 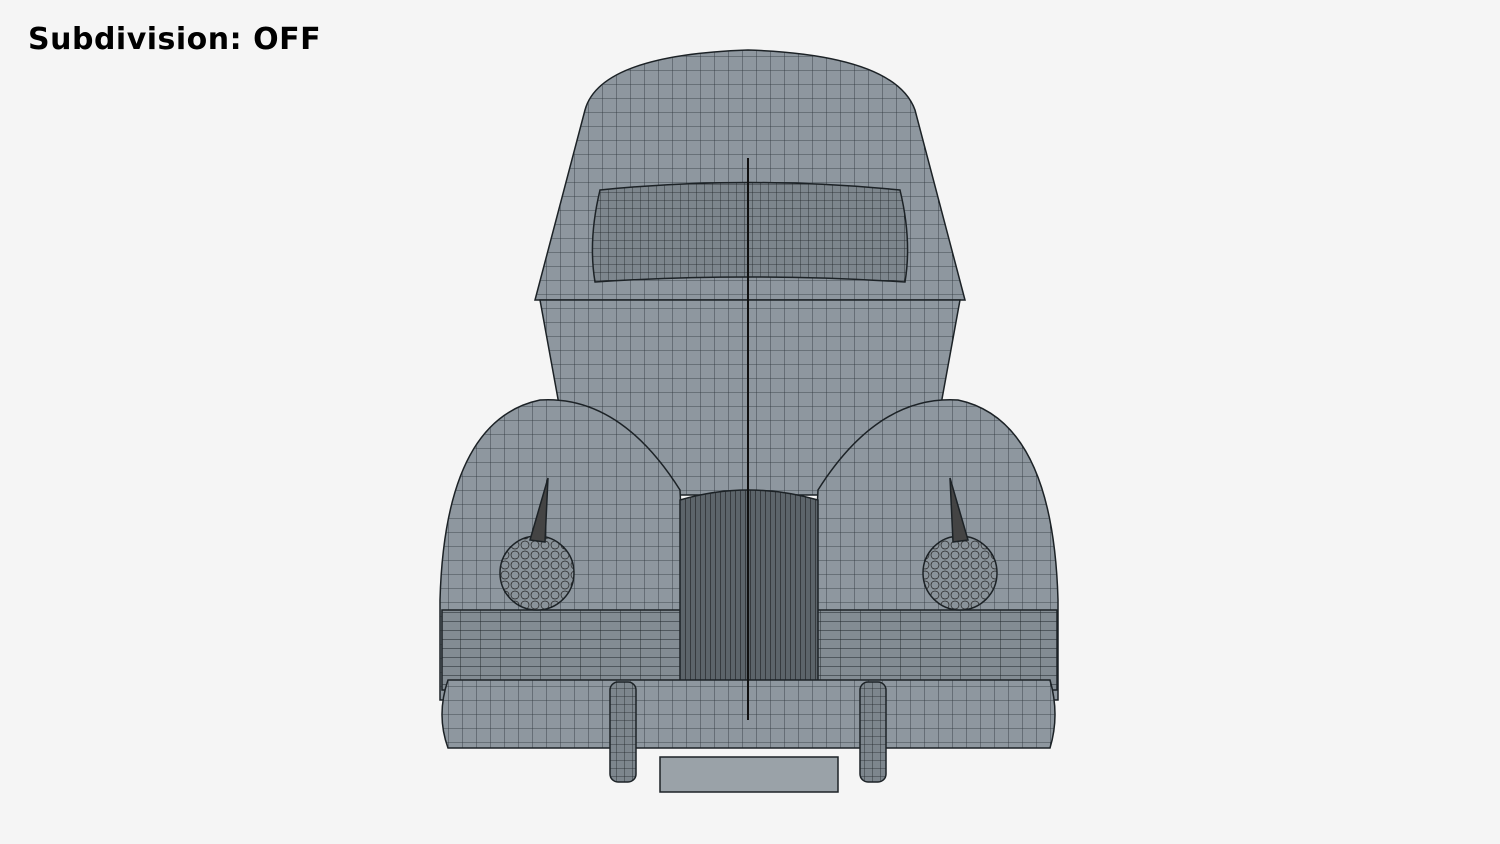 I want to click on car-left-grille-panel, so click(x=564, y=650).